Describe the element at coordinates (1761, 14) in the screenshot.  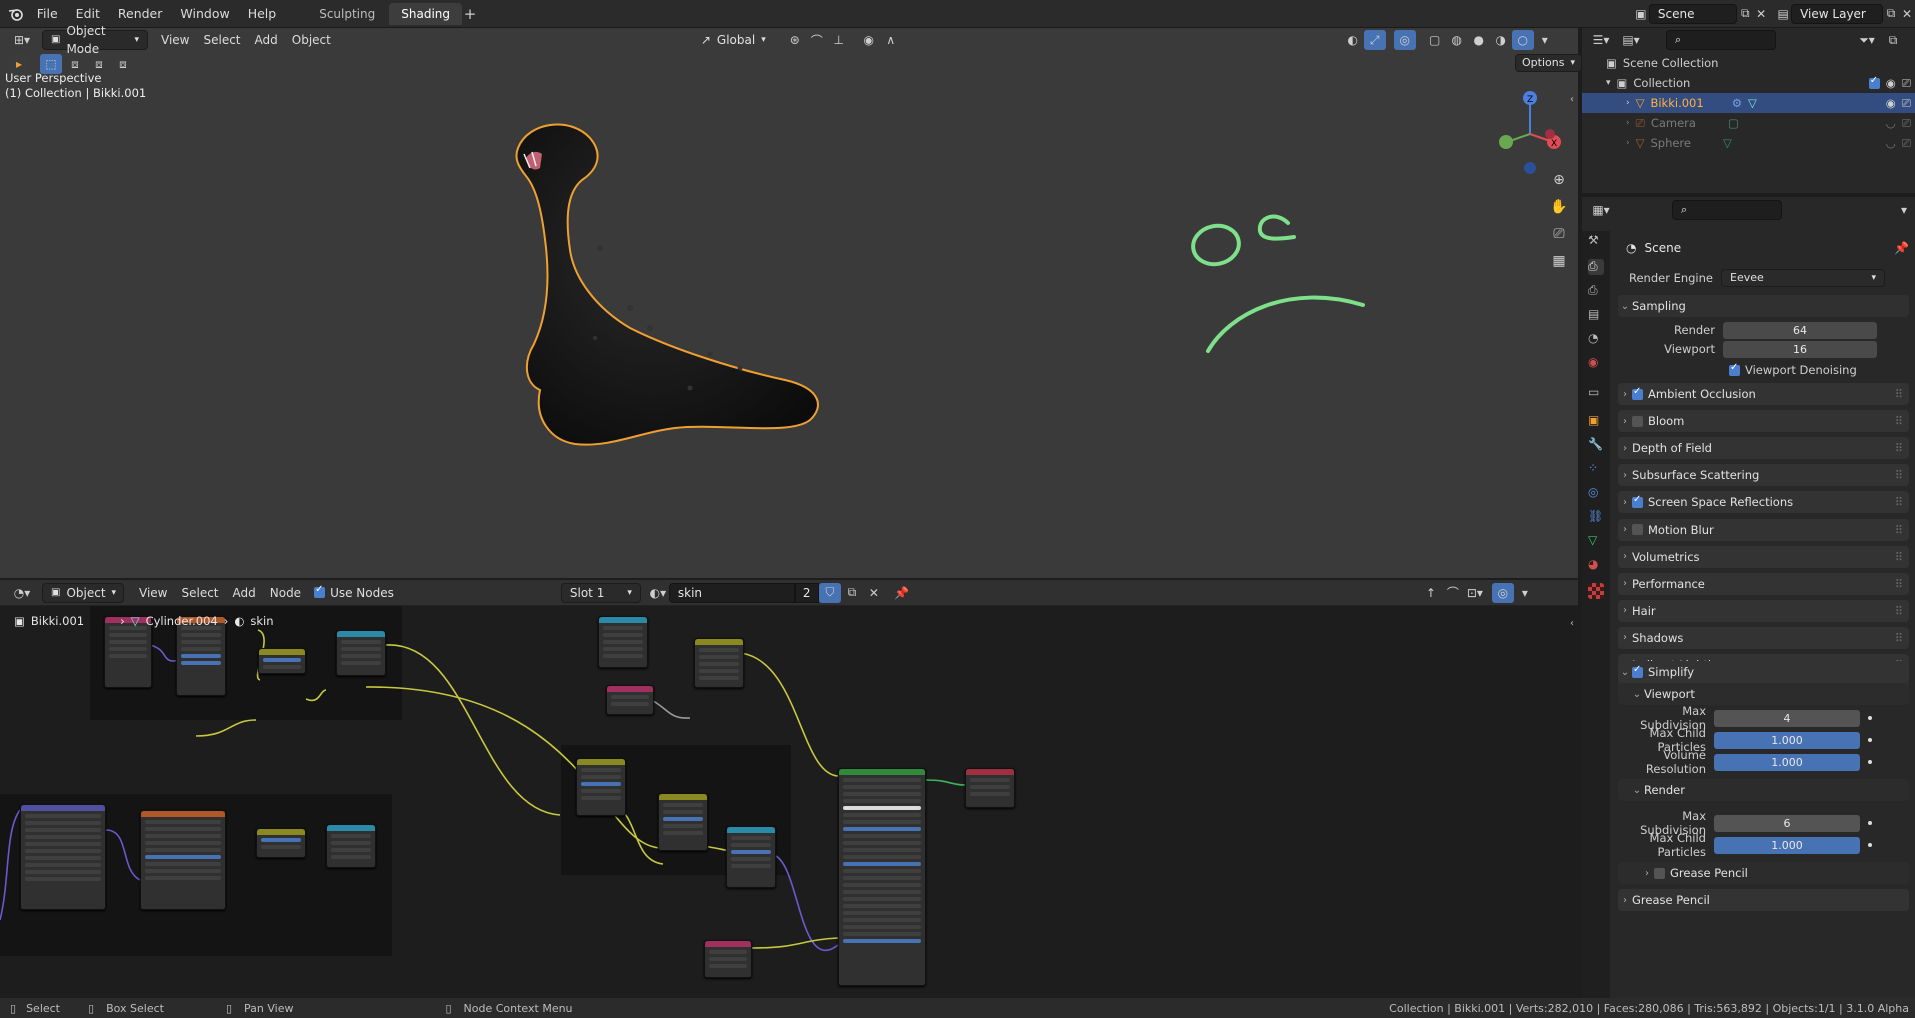
I see `delete-scene-icon: ✕` at that location.